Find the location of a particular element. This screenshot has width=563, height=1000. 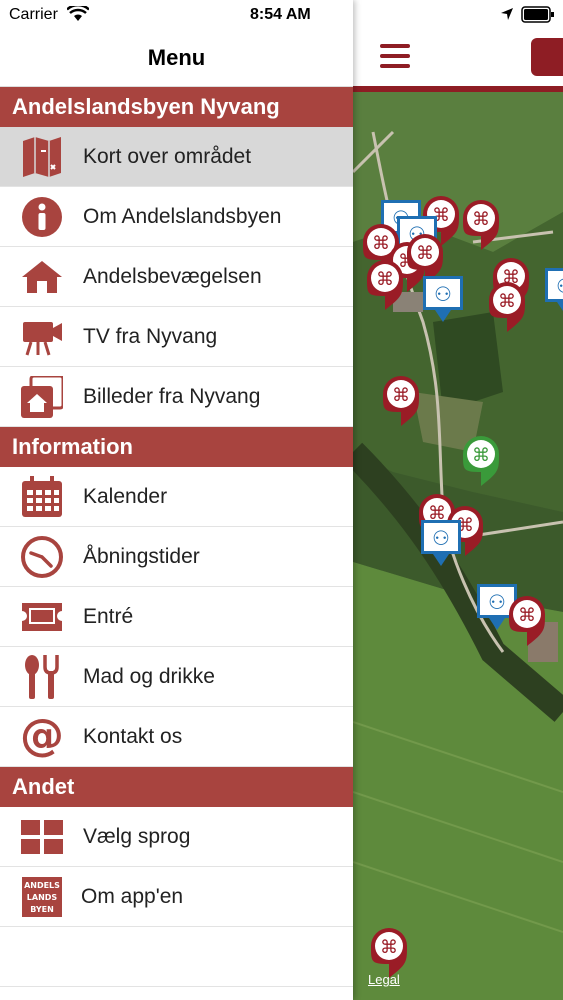

svg-text: LANDS is located at coordinates (42, 897).